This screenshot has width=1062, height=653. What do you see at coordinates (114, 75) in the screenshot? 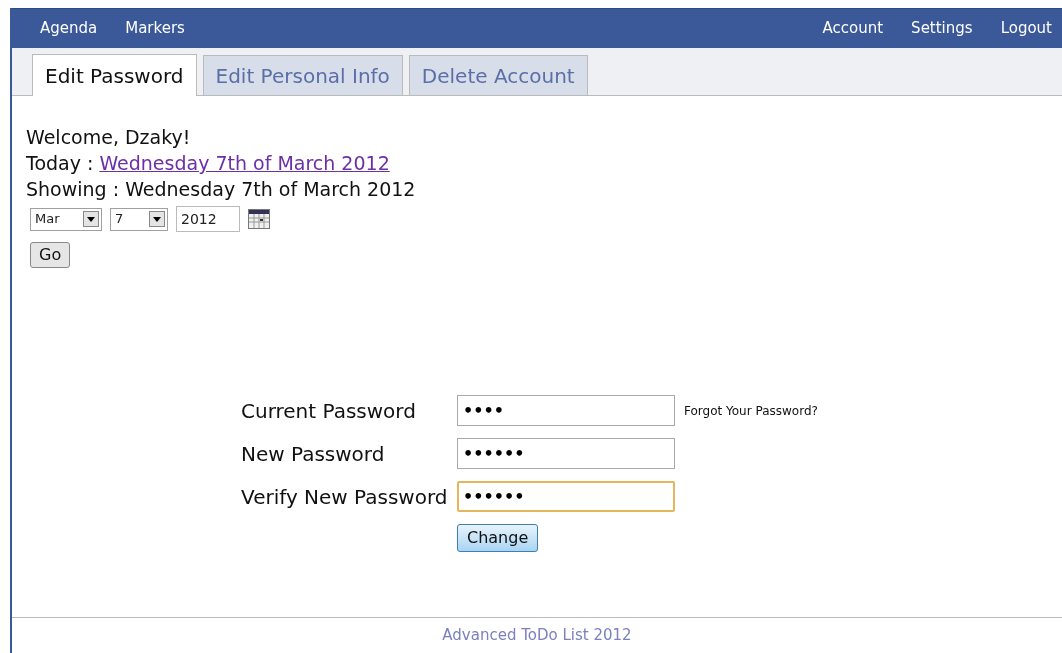
I see `tab: Edit Password` at bounding box center [114, 75].